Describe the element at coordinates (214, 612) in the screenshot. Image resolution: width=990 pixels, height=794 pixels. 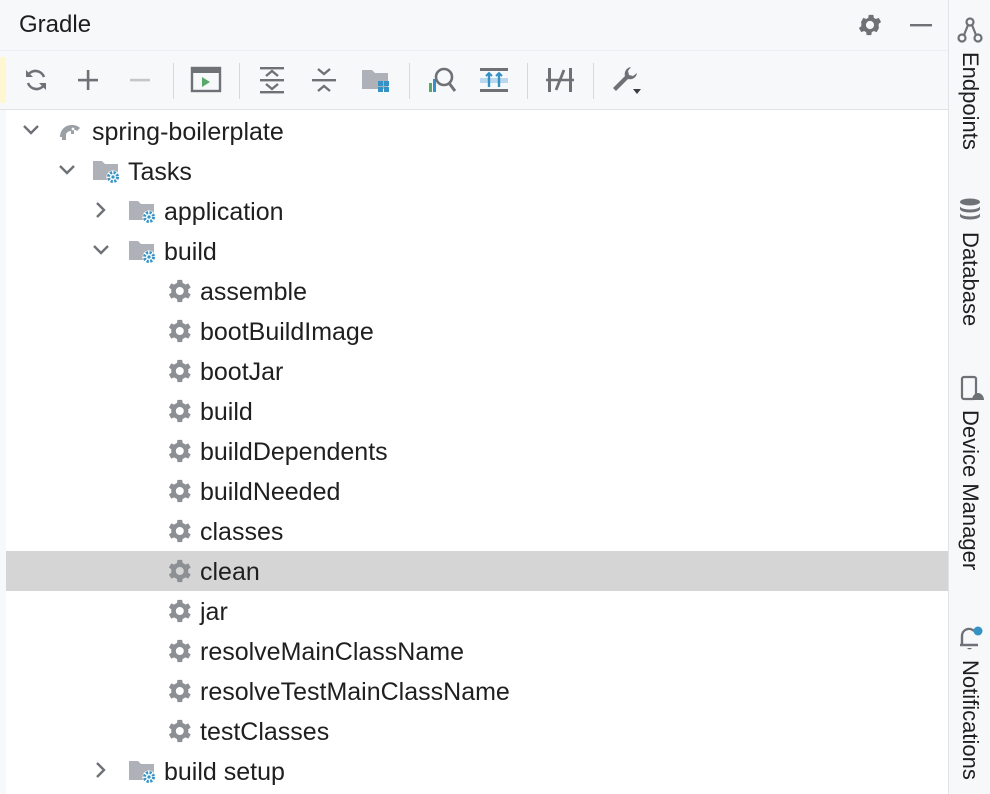
I see `task-label: jar` at that location.